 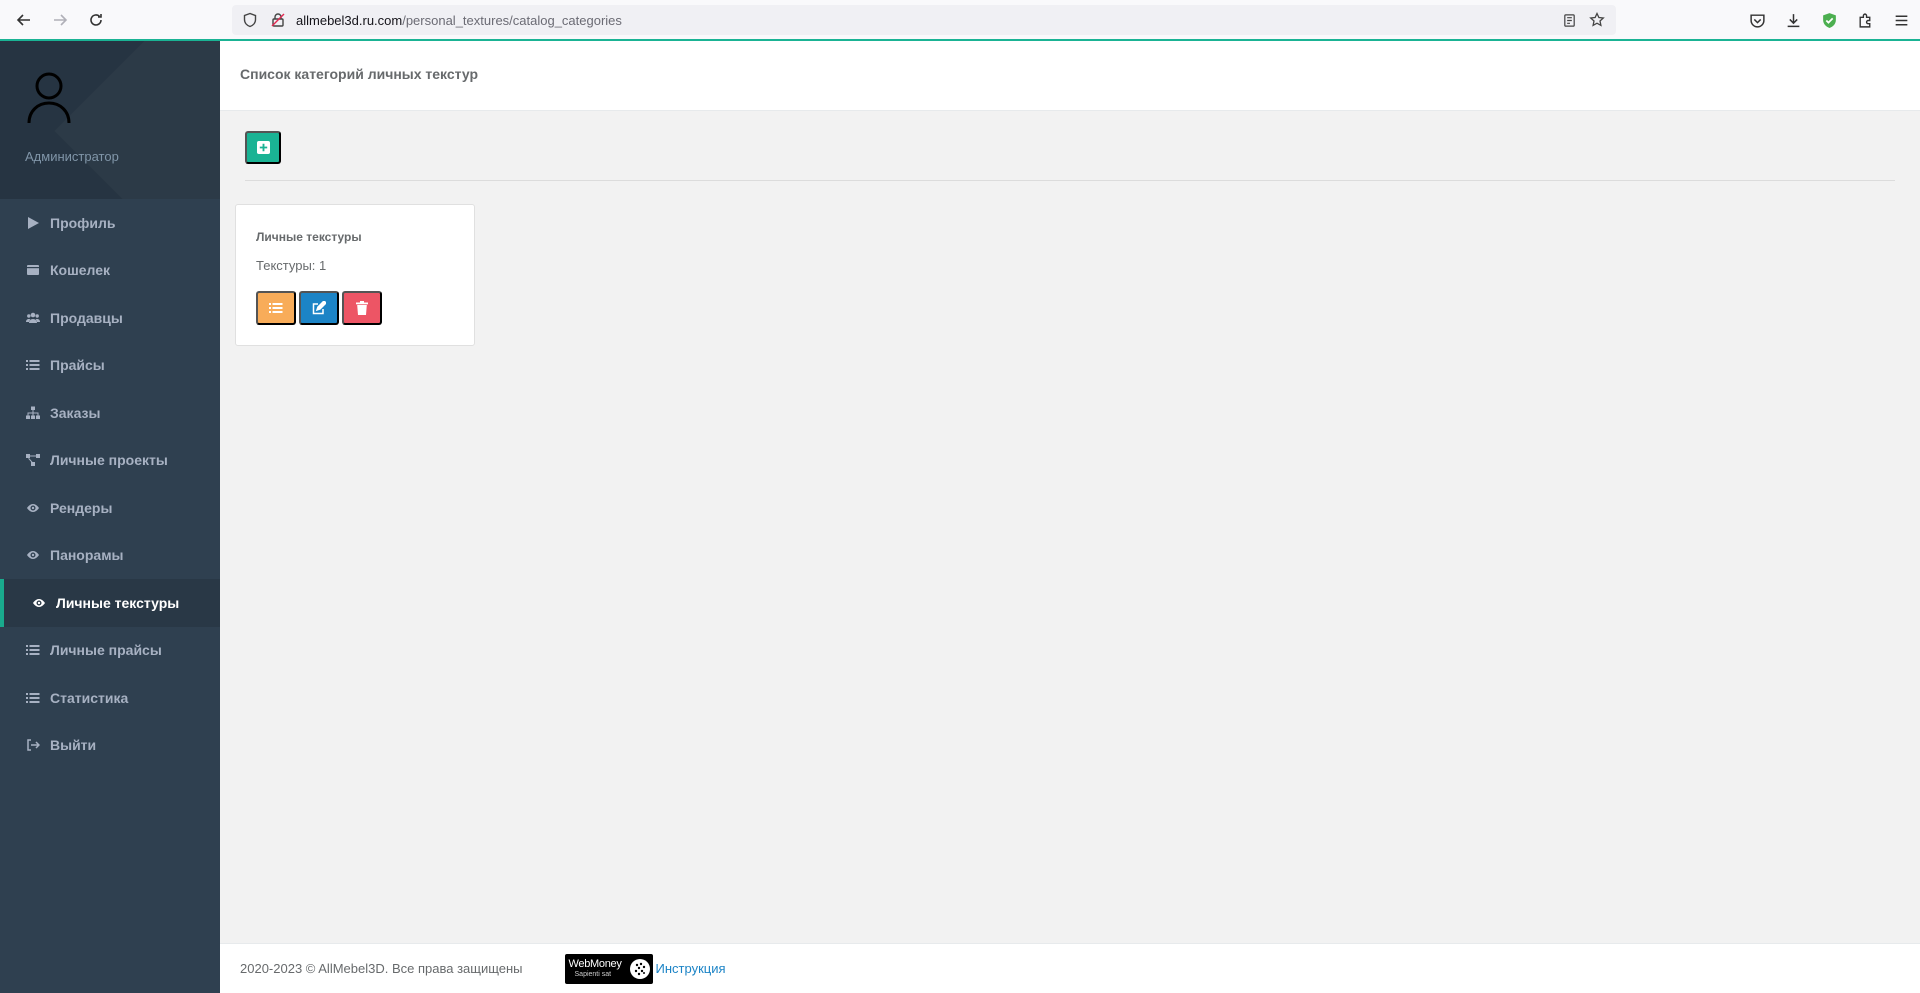 What do you see at coordinates (1757, 20) in the screenshot?
I see `pocket-icon` at bounding box center [1757, 20].